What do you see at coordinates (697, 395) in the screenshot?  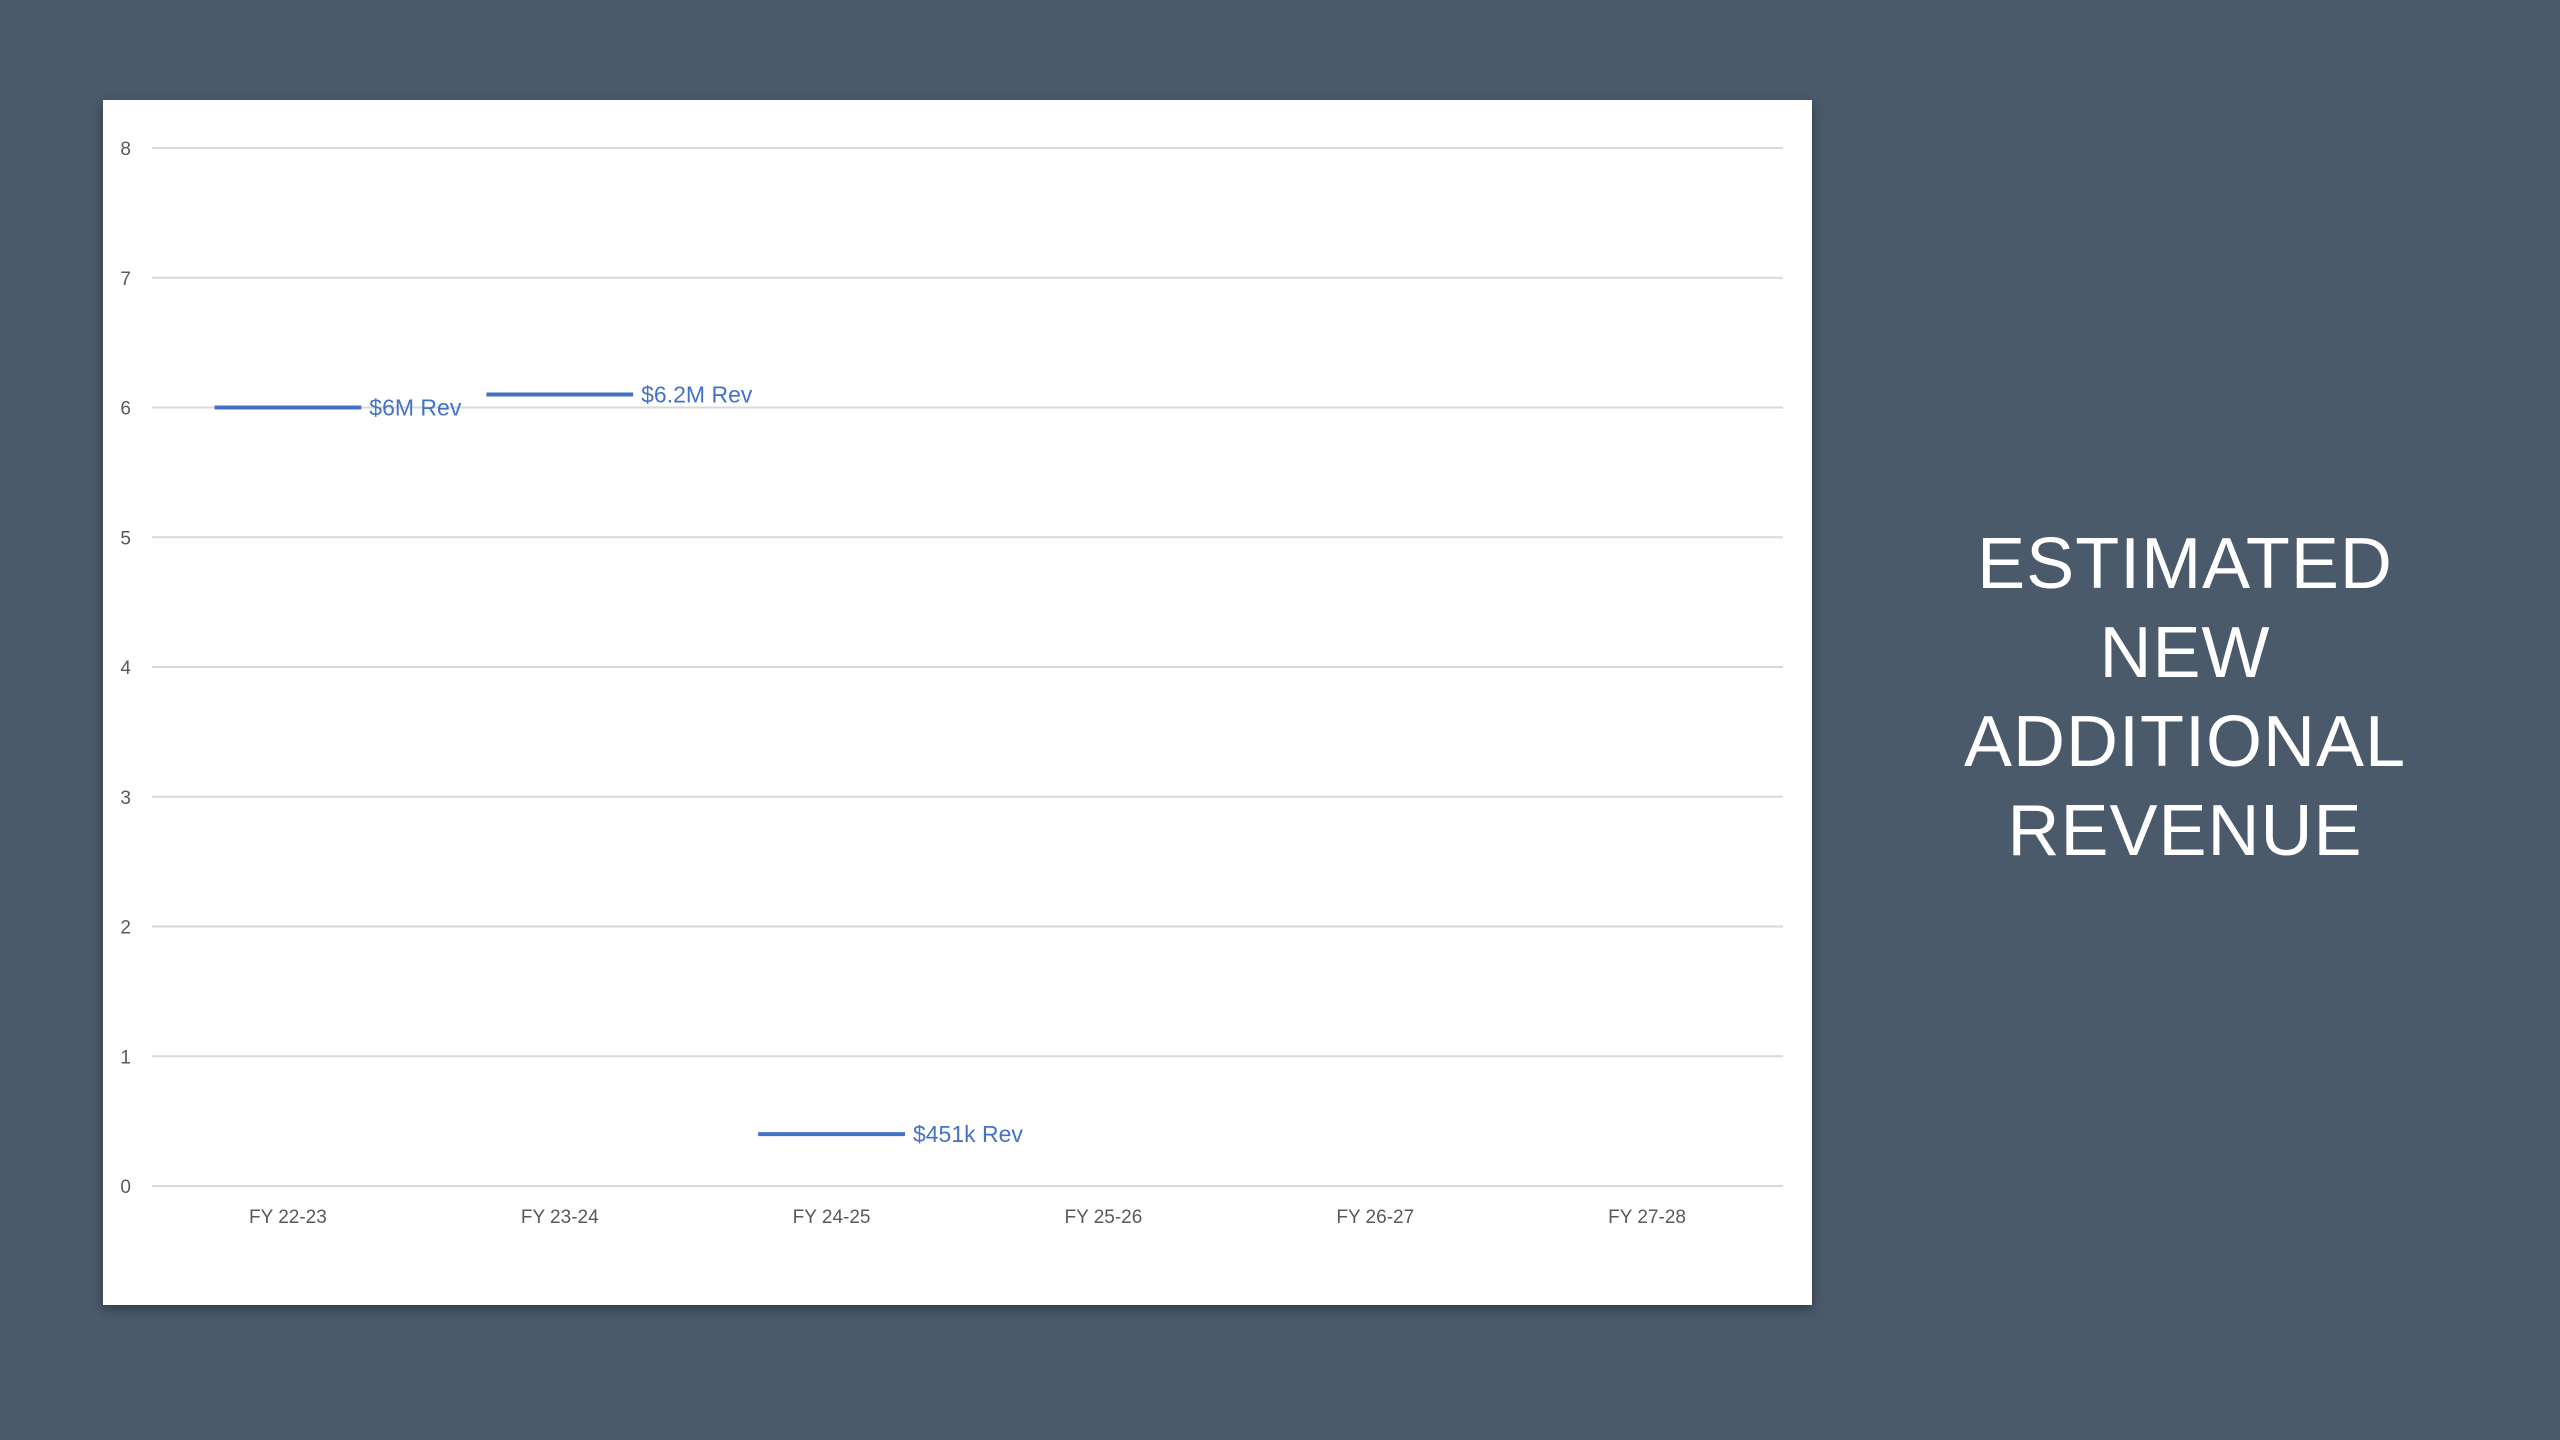 I see `data-label: $6.2M Rev` at bounding box center [697, 395].